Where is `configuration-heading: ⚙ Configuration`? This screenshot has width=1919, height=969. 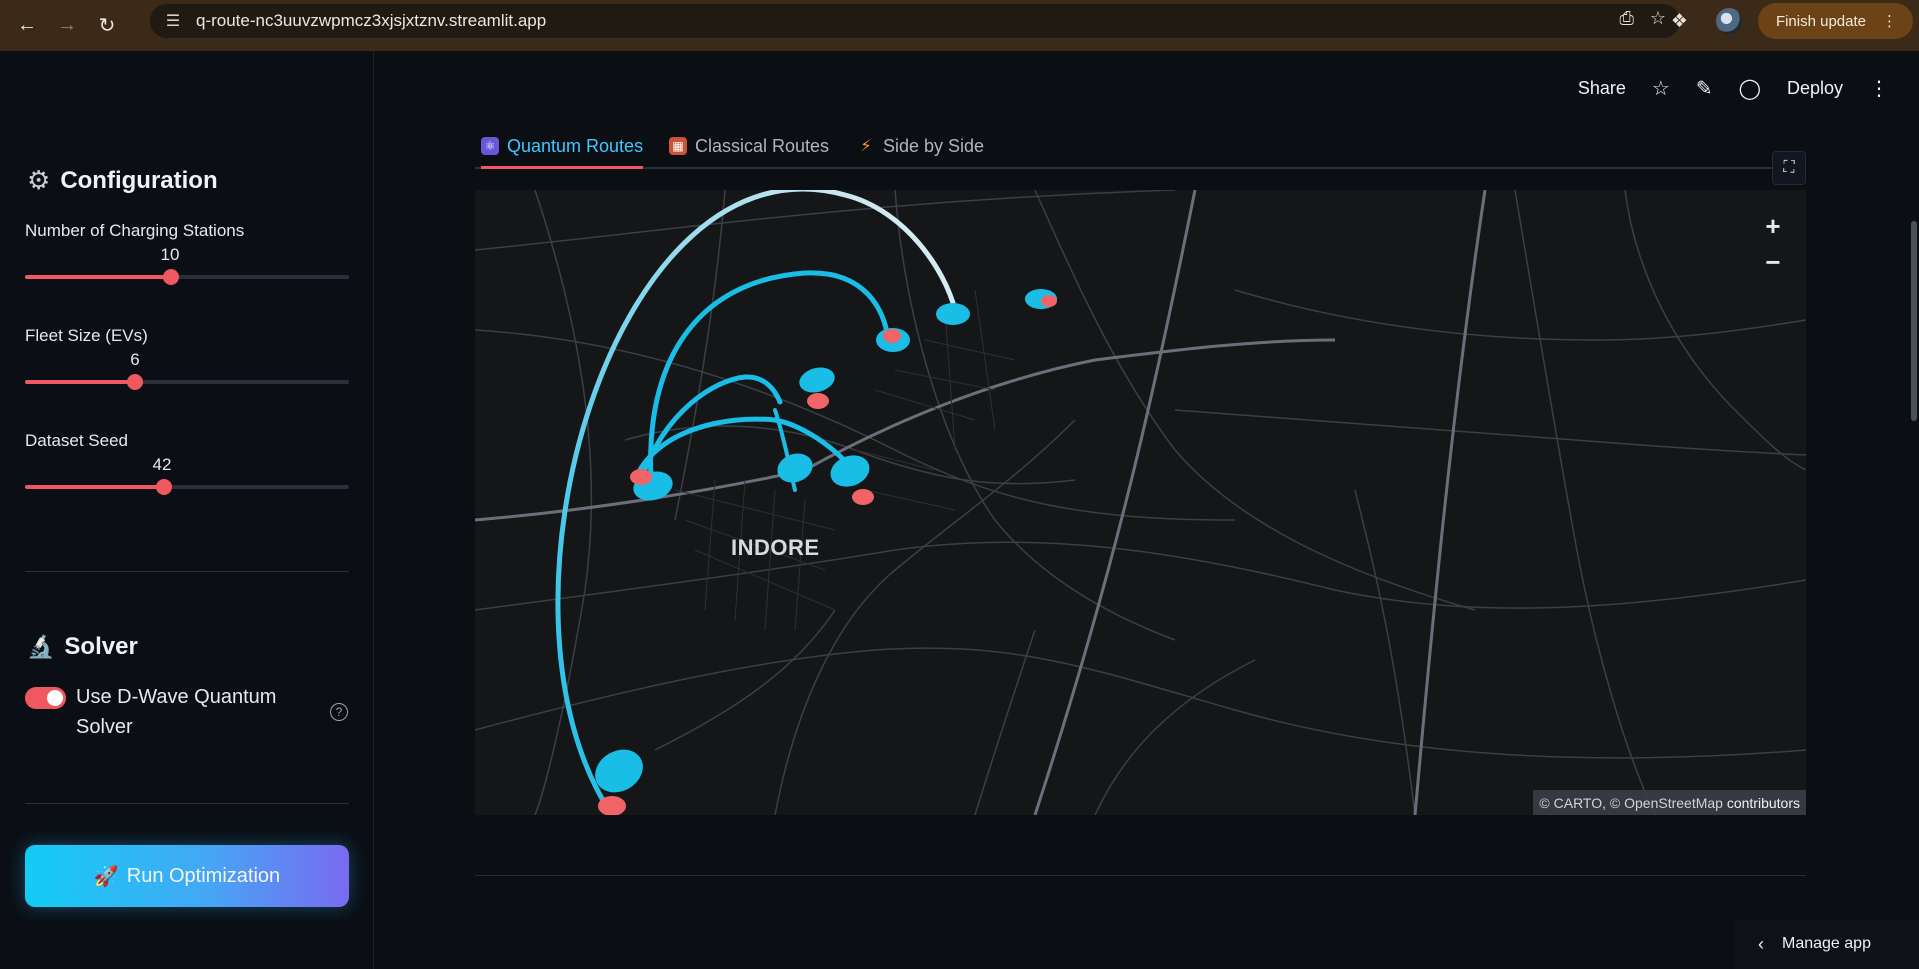
configuration-heading: ⚙ Configuration is located at coordinates (122, 180).